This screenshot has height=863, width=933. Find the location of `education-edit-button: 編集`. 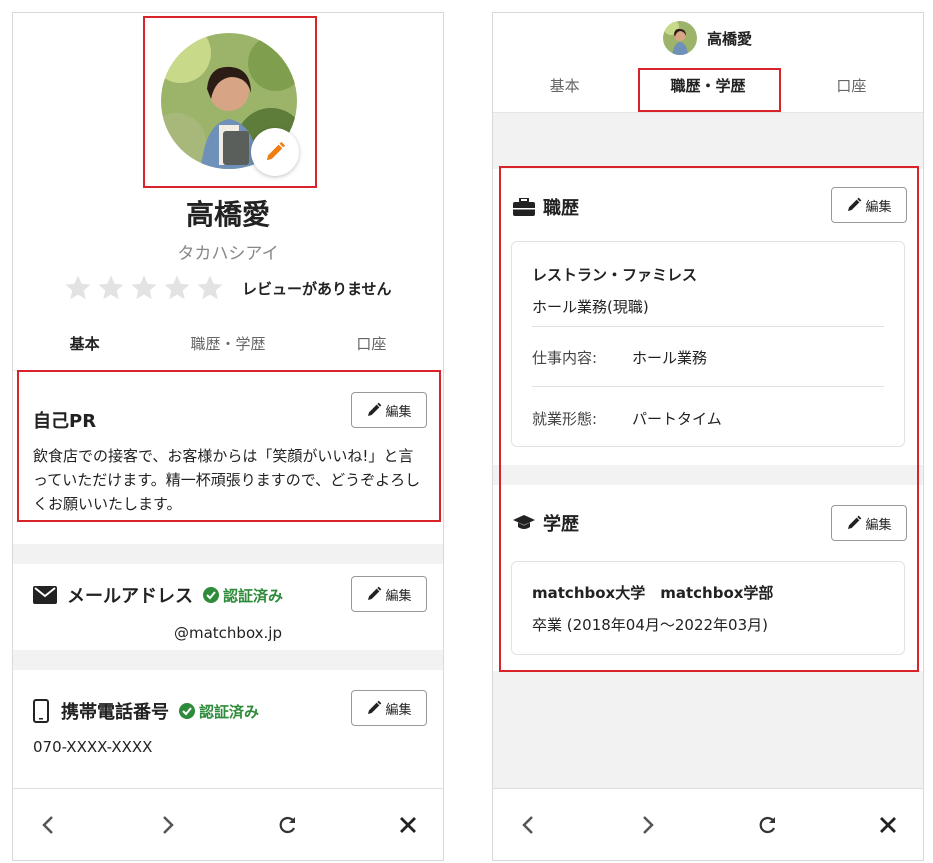

education-edit-button: 編集 is located at coordinates (869, 523).